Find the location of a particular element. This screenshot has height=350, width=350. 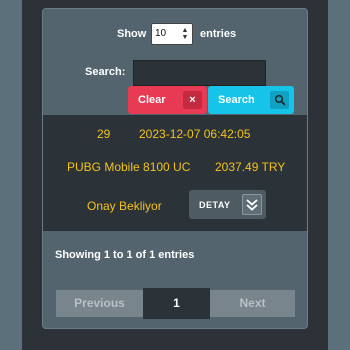

page-size-select: 10 ▲ ▼ is located at coordinates (172, 34).